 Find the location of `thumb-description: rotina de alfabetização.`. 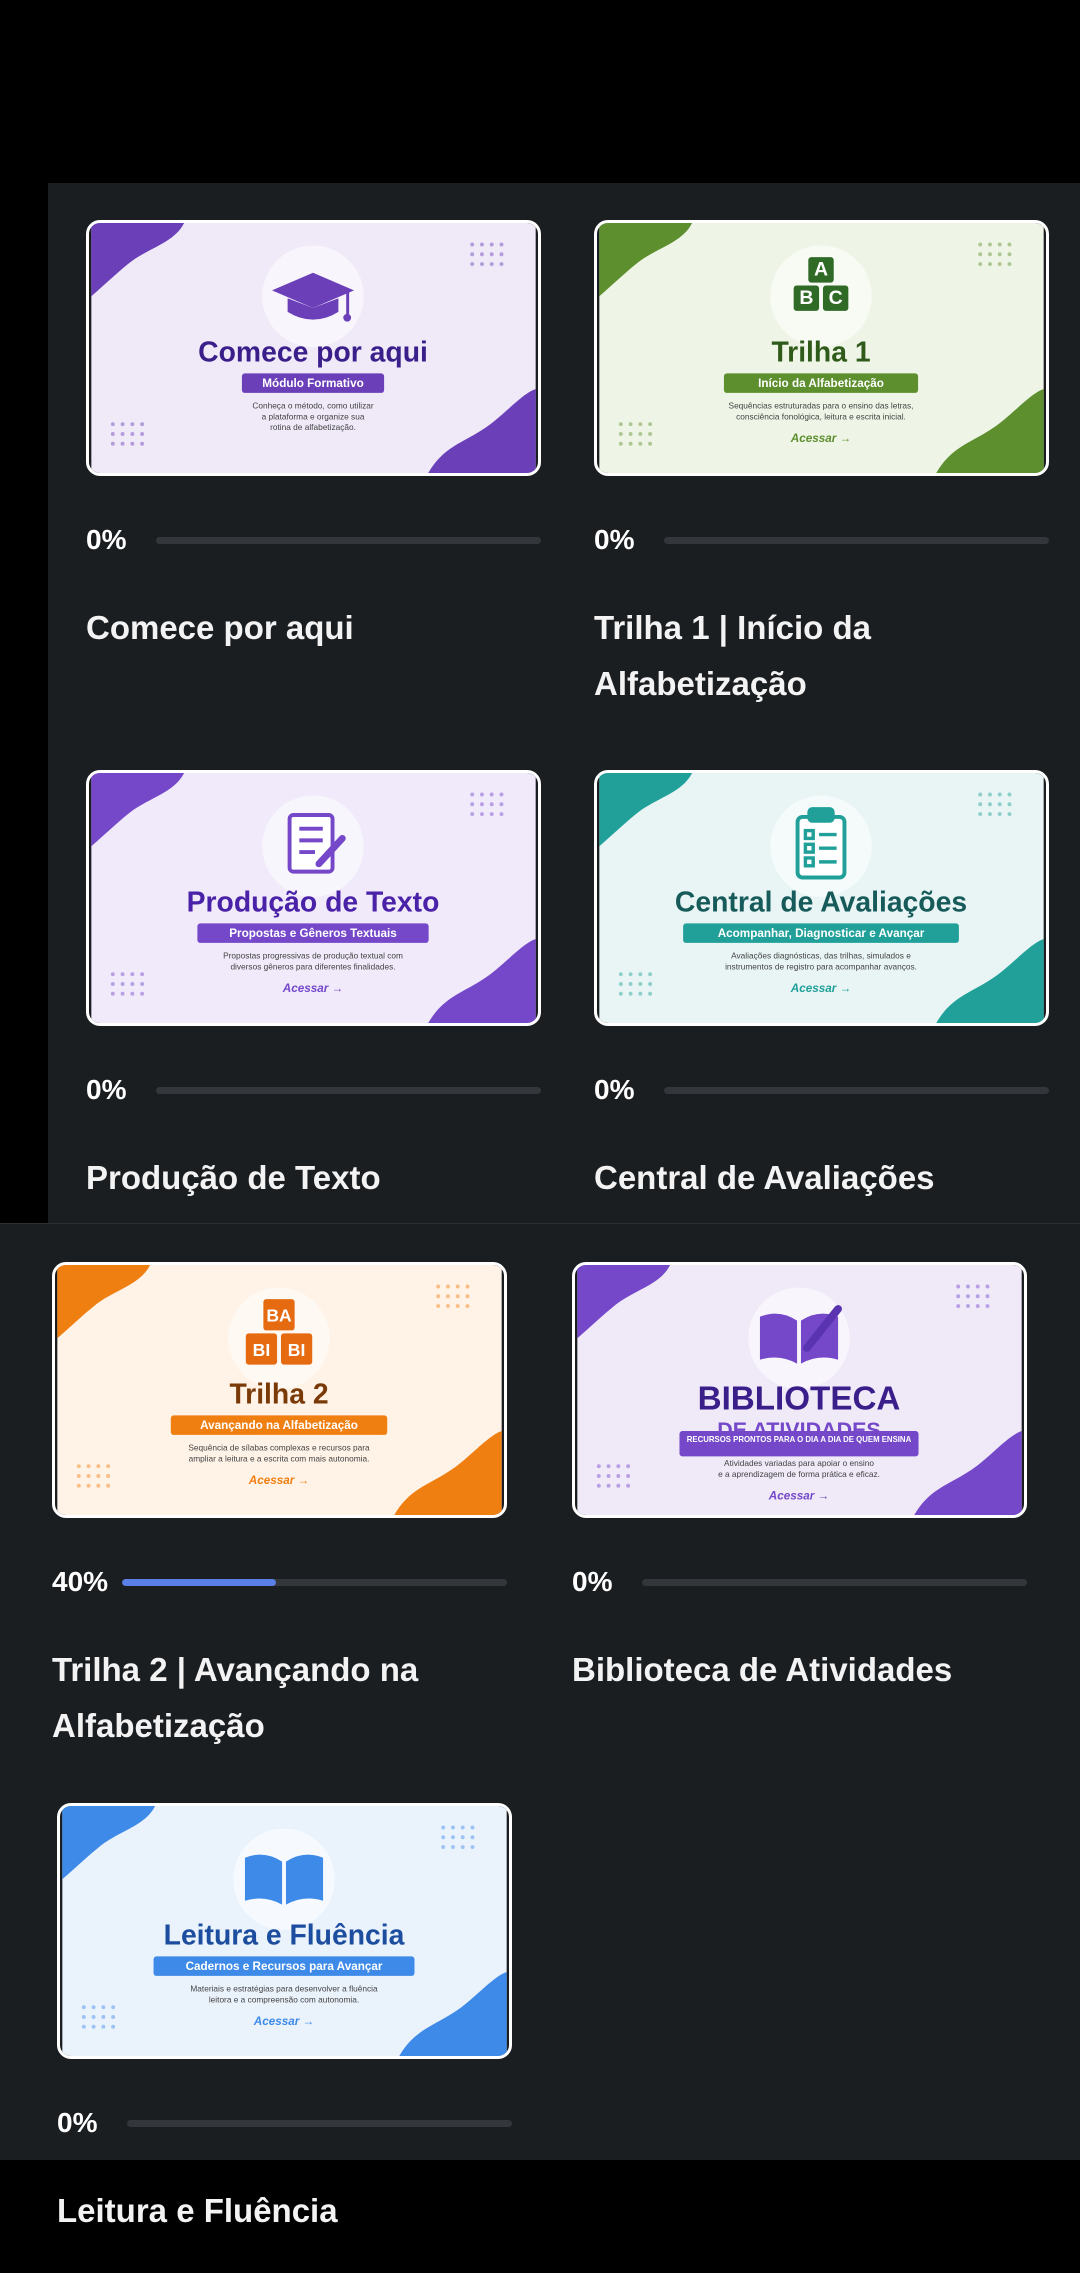

thumb-description: rotina de alfabetização. is located at coordinates (313, 427).